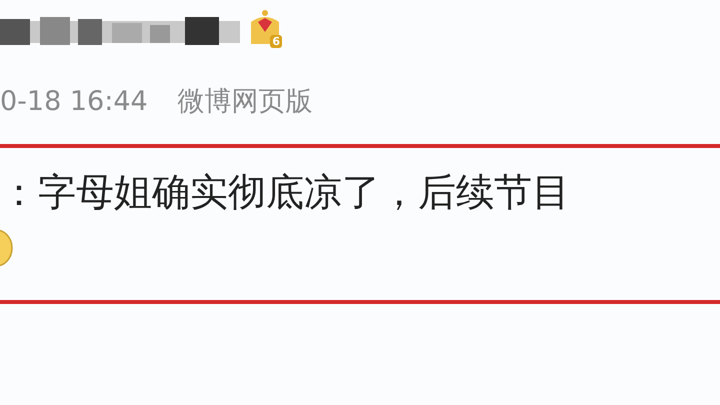 Image resolution: width=720 pixels, height=405 pixels. I want to click on post-source: 微博网页版, so click(245, 102).